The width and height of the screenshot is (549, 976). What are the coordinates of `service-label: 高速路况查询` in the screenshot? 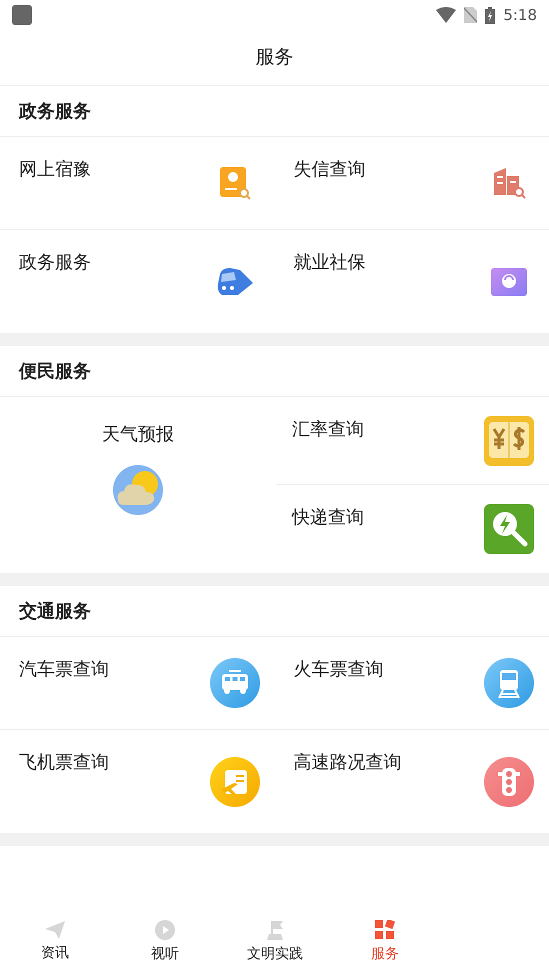 It's located at (348, 763).